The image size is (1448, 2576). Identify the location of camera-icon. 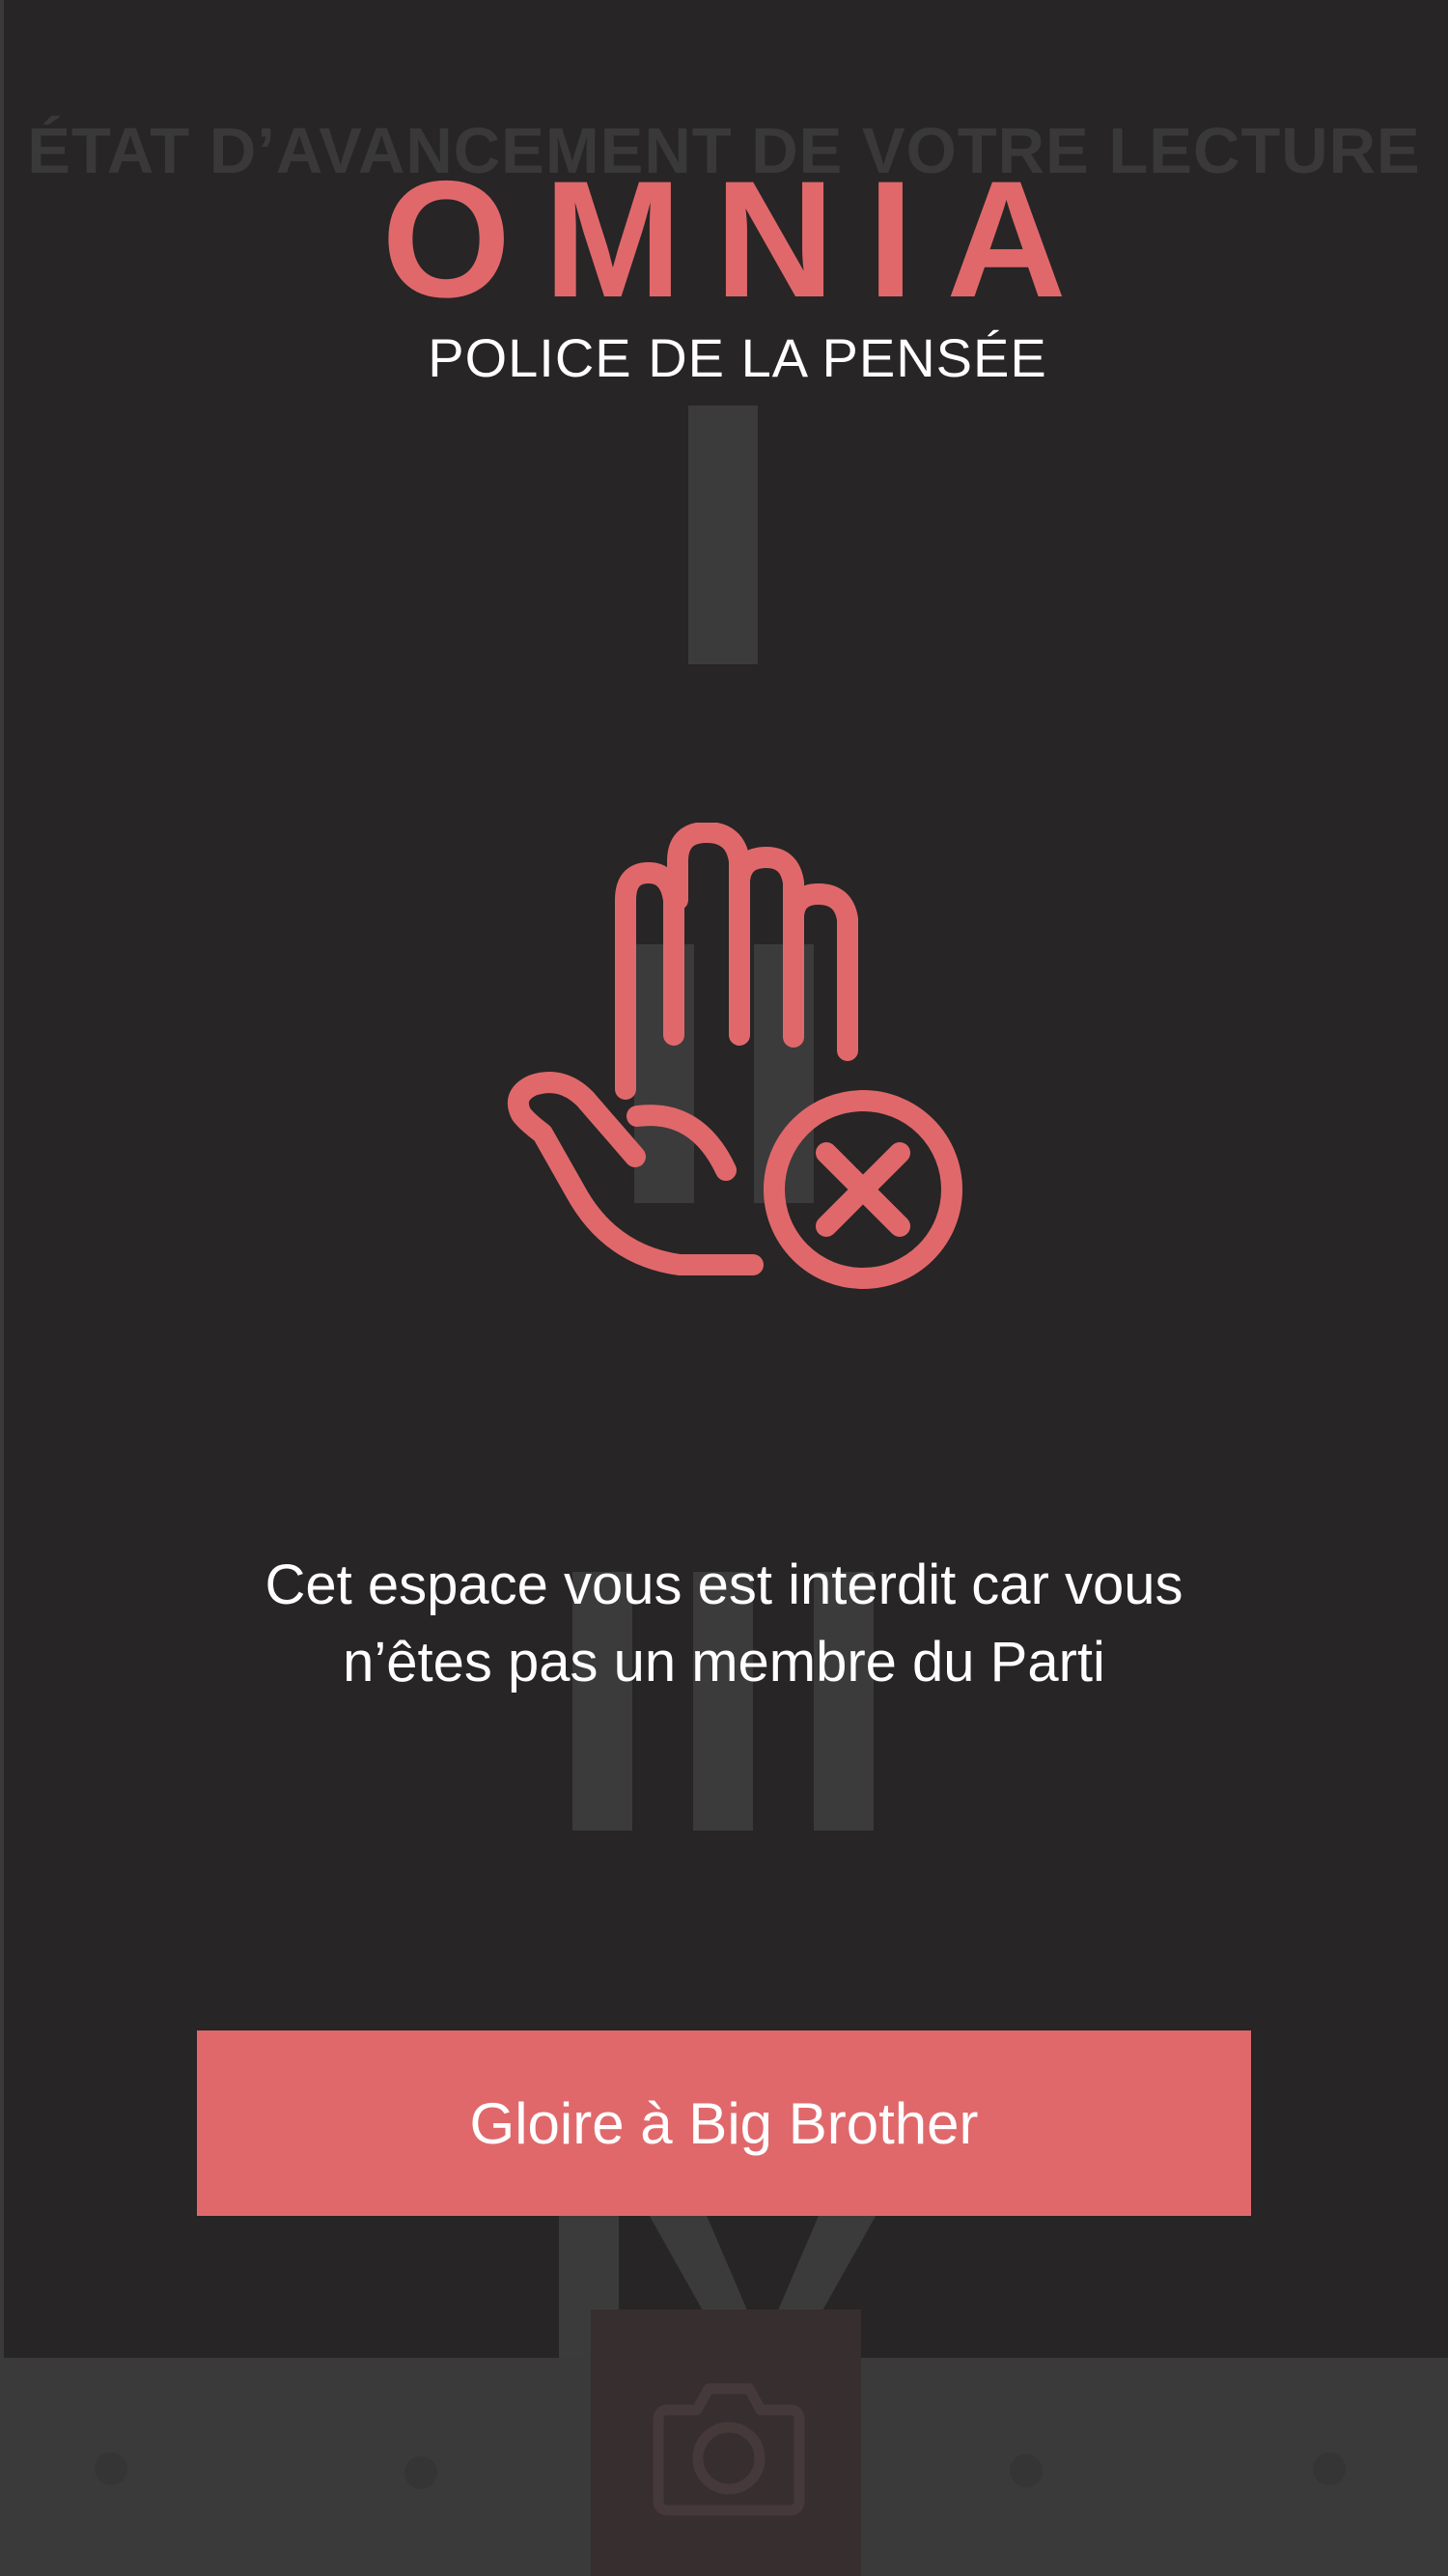
(729, 2450).